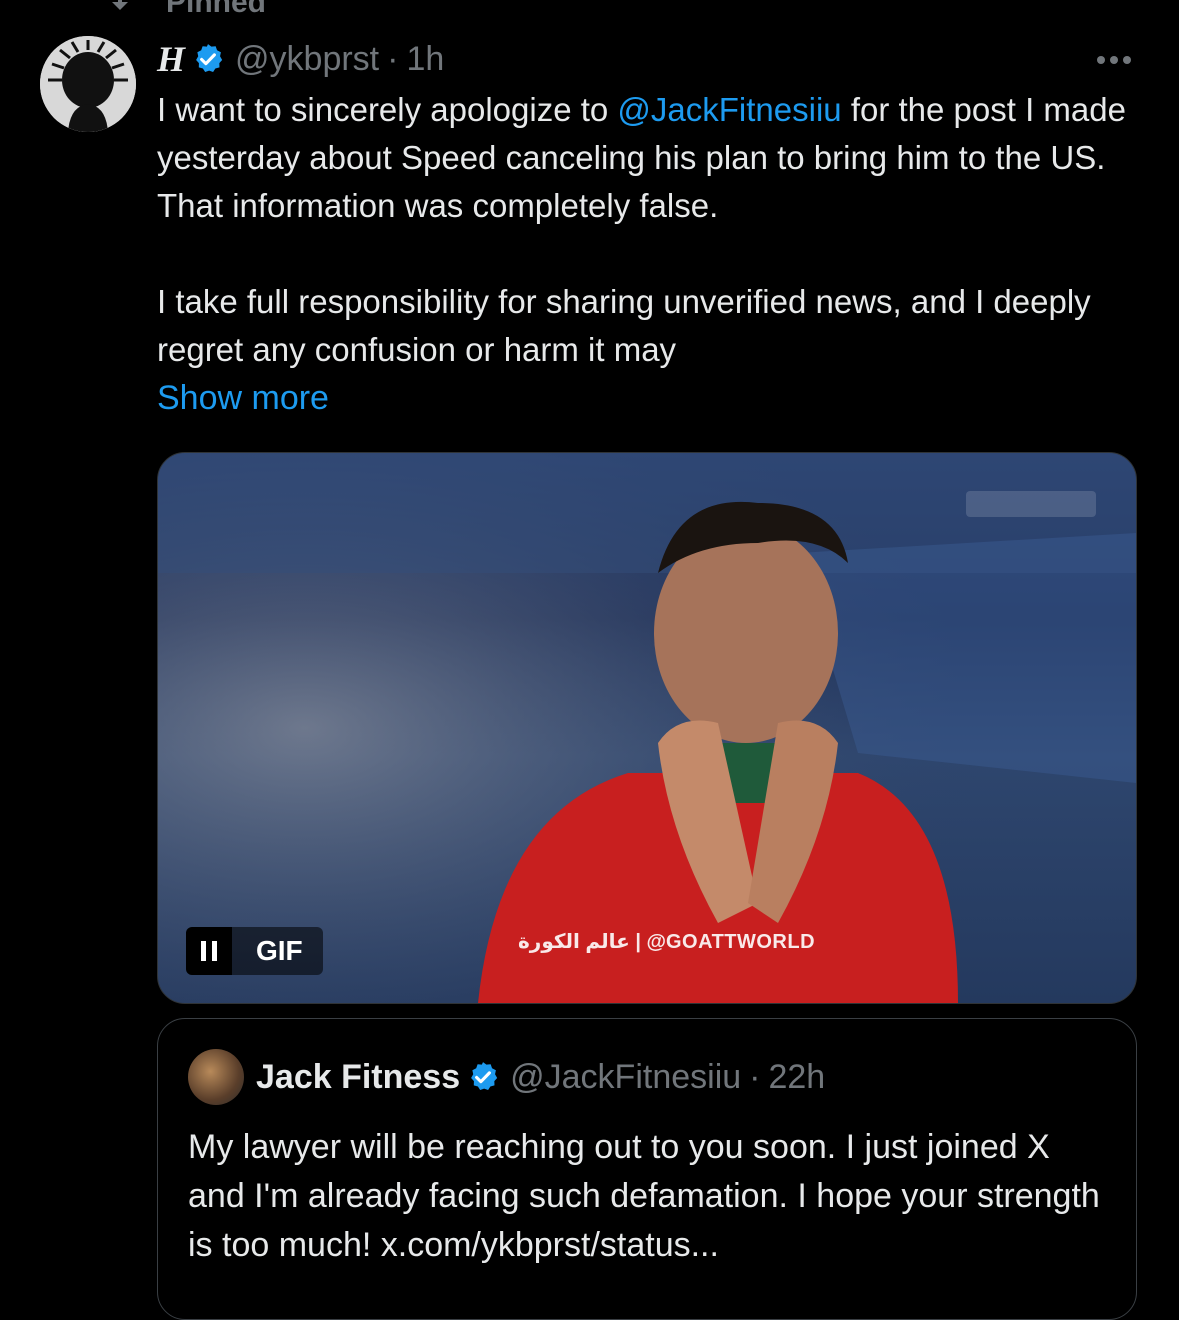 Image resolution: width=1179 pixels, height=1320 pixels. I want to click on author-name: H, so click(171, 59).